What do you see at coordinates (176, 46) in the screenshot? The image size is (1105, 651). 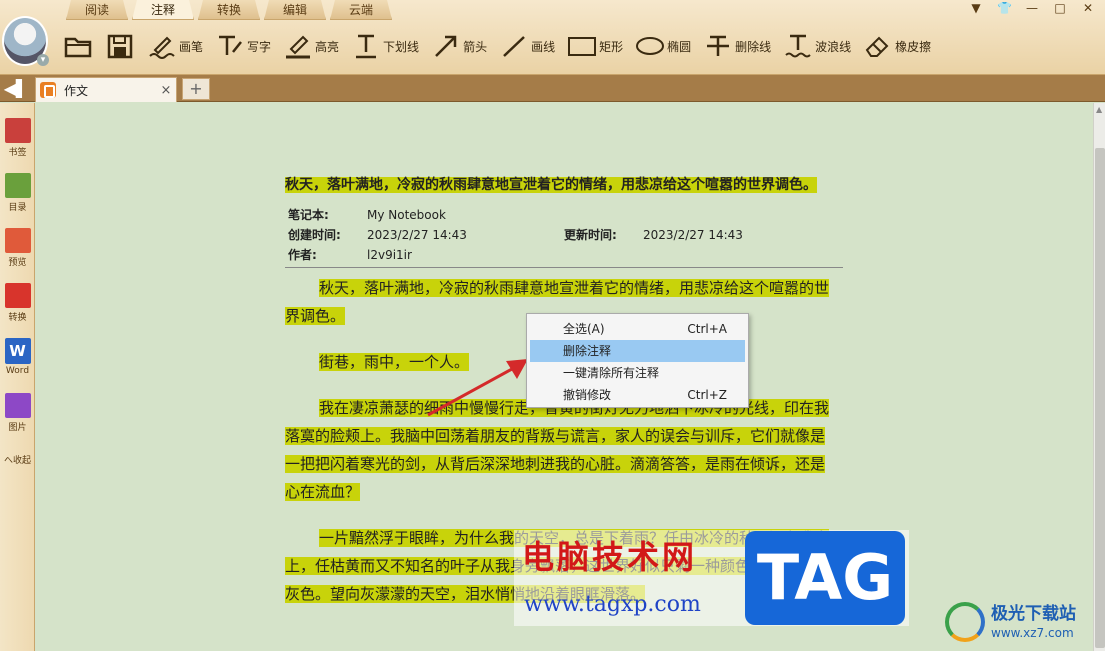 I see `brush-tool-button: 画笔` at bounding box center [176, 46].